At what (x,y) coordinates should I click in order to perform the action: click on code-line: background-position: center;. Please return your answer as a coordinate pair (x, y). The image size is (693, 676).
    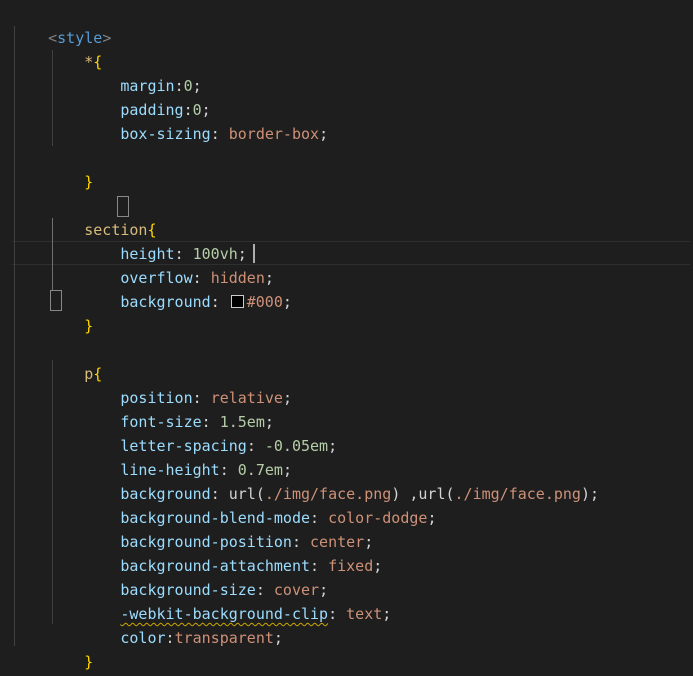
    Looking at the image, I should click on (192, 528).